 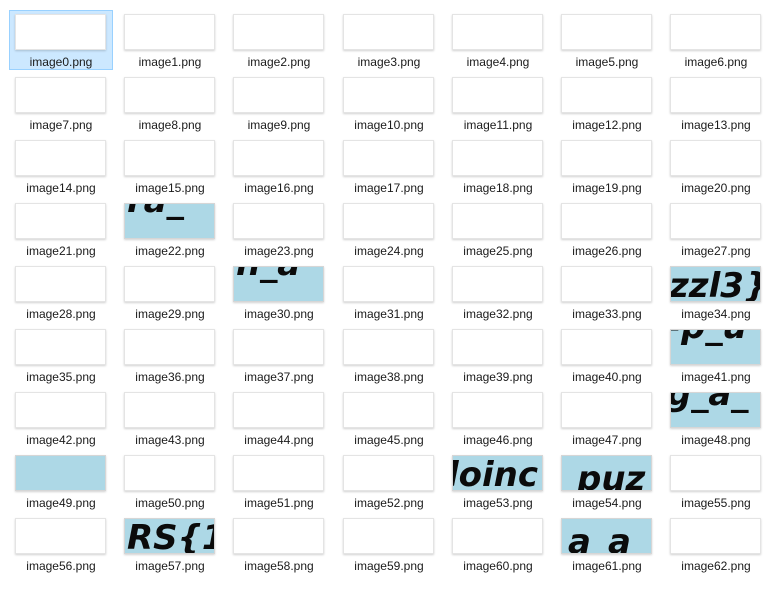 What do you see at coordinates (716, 251) in the screenshot?
I see `file-name-label: image27.png` at bounding box center [716, 251].